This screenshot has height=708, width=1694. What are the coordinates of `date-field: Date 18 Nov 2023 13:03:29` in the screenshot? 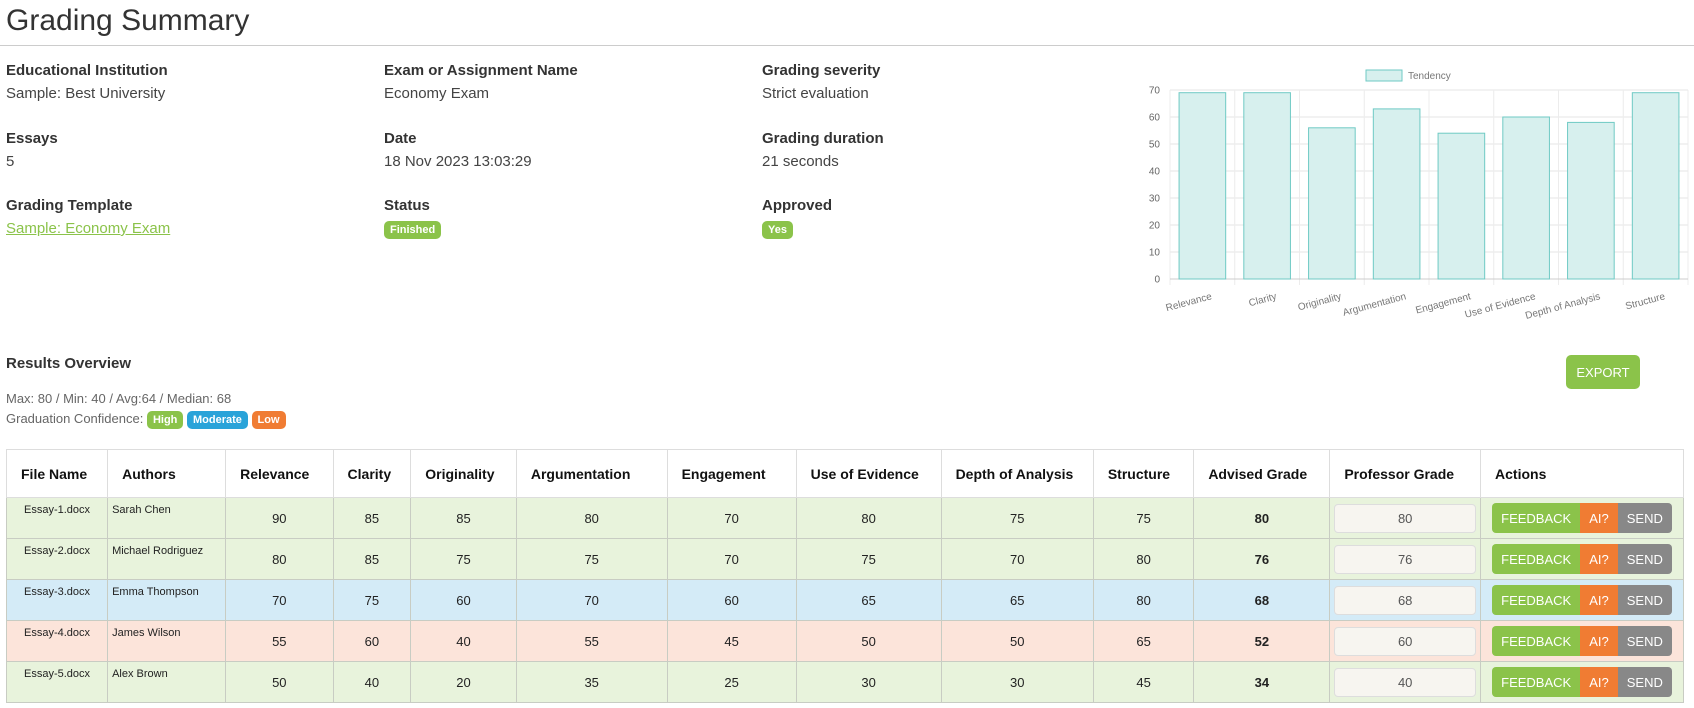 It's located at (559, 150).